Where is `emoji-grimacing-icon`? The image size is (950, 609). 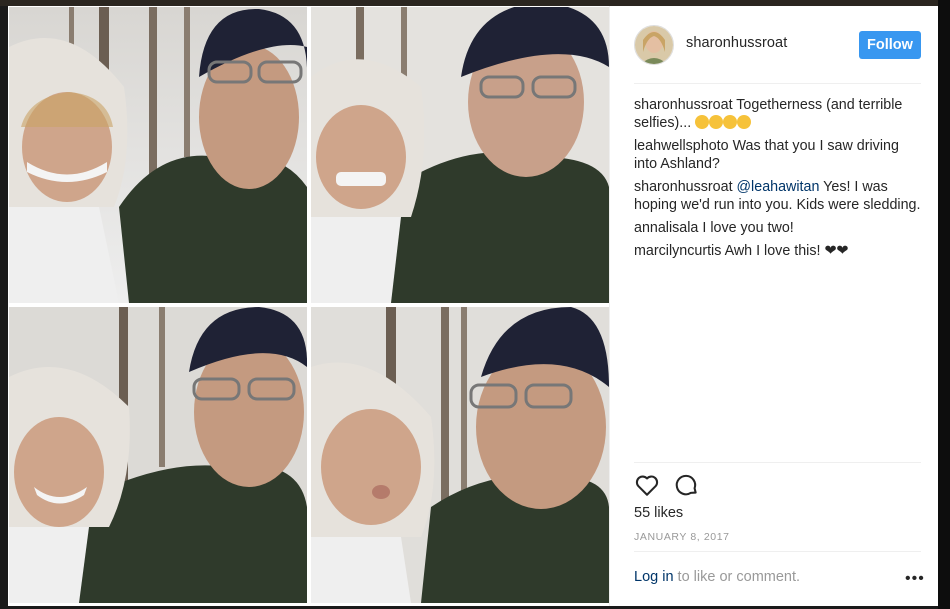 emoji-grimacing-icon is located at coordinates (716, 122).